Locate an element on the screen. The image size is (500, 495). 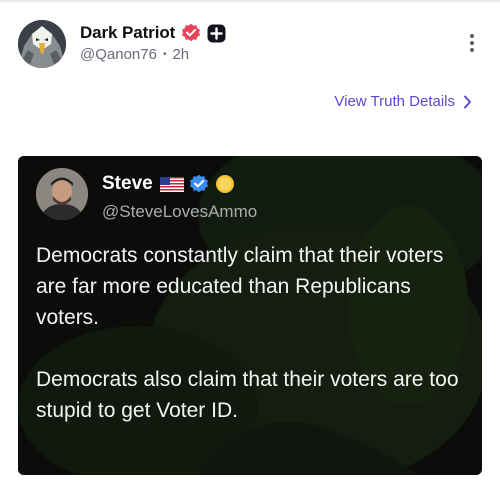
display-name: Dark Patriot is located at coordinates (127, 33).